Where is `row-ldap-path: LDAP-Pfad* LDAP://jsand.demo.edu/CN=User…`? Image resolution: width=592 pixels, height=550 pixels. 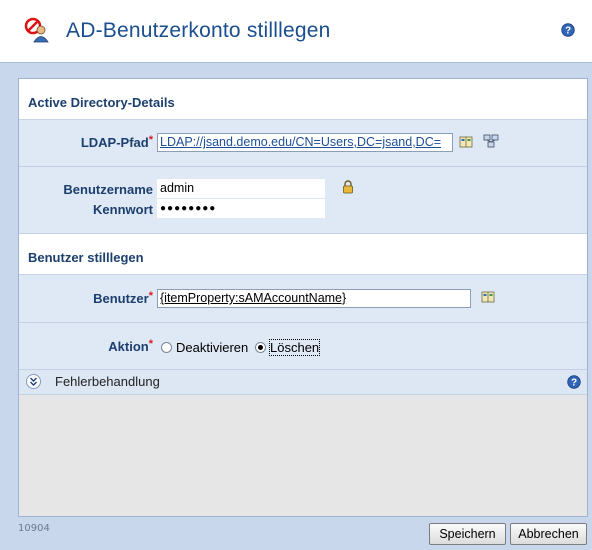
row-ldap-path: LDAP-Pfad* LDAP://jsand.demo.edu/CN=User… is located at coordinates (303, 143).